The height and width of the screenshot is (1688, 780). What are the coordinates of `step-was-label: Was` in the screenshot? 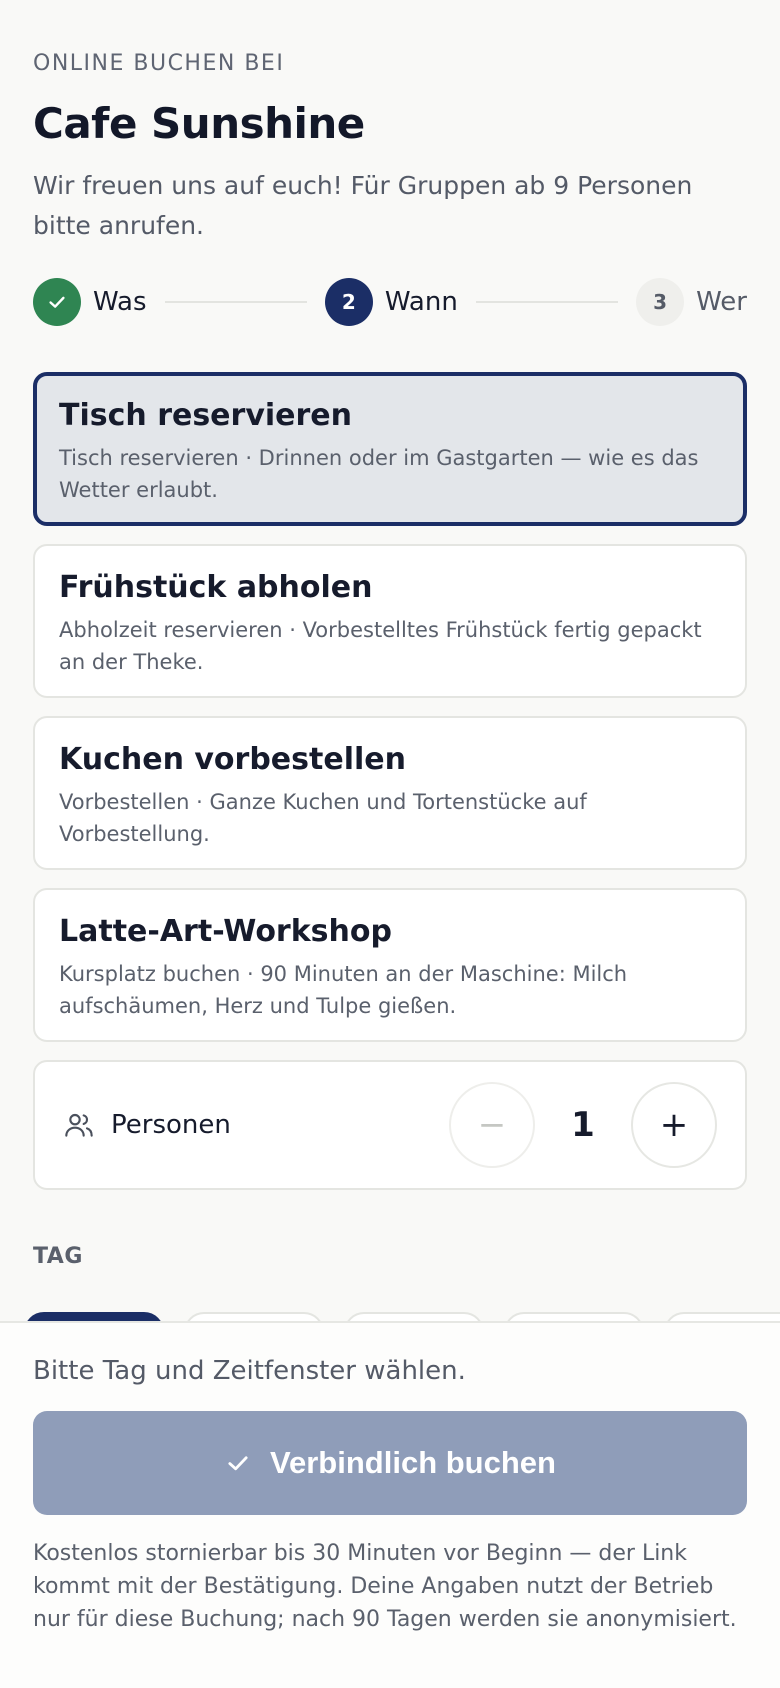 It's located at (120, 302).